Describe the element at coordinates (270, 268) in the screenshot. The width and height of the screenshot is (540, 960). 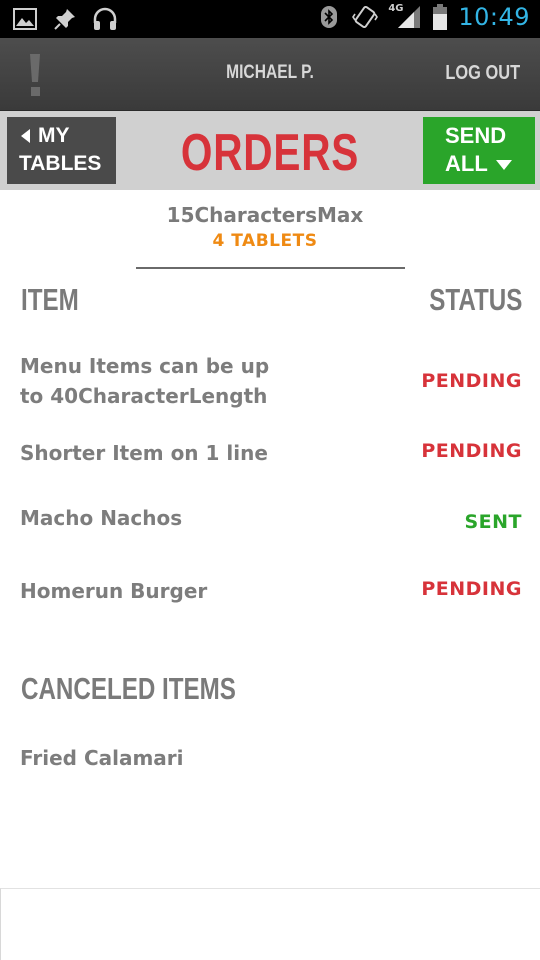
I see `divider` at that location.